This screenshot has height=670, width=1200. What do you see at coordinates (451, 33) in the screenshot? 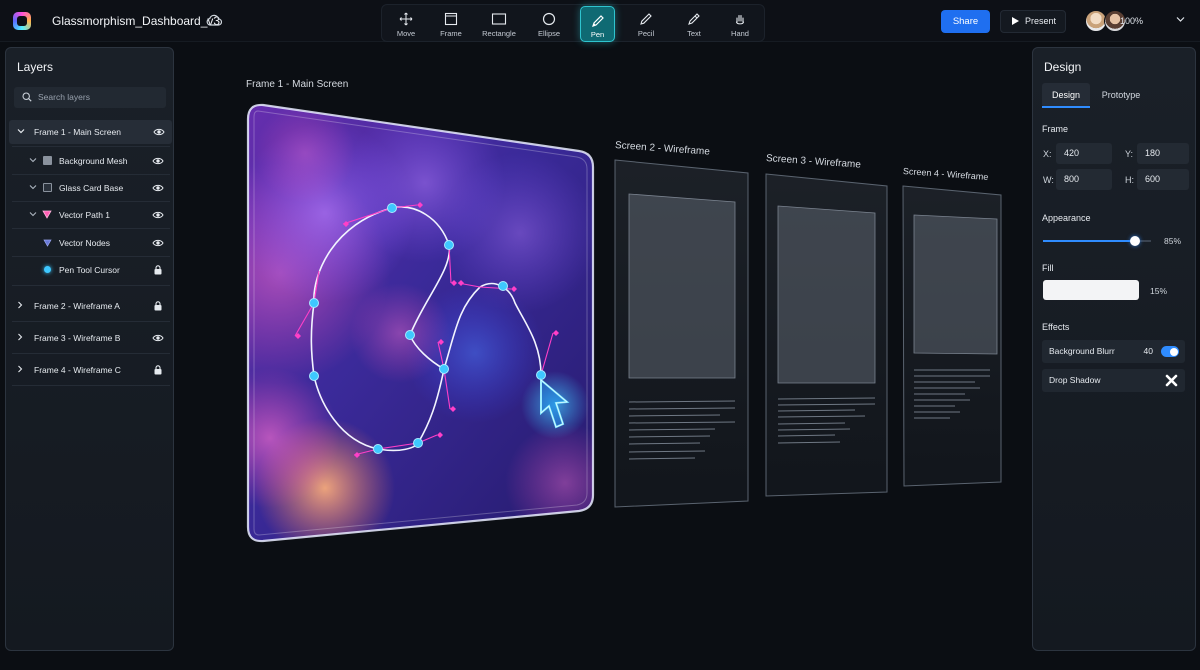
I see `tool-frame-label: Frame` at bounding box center [451, 33].